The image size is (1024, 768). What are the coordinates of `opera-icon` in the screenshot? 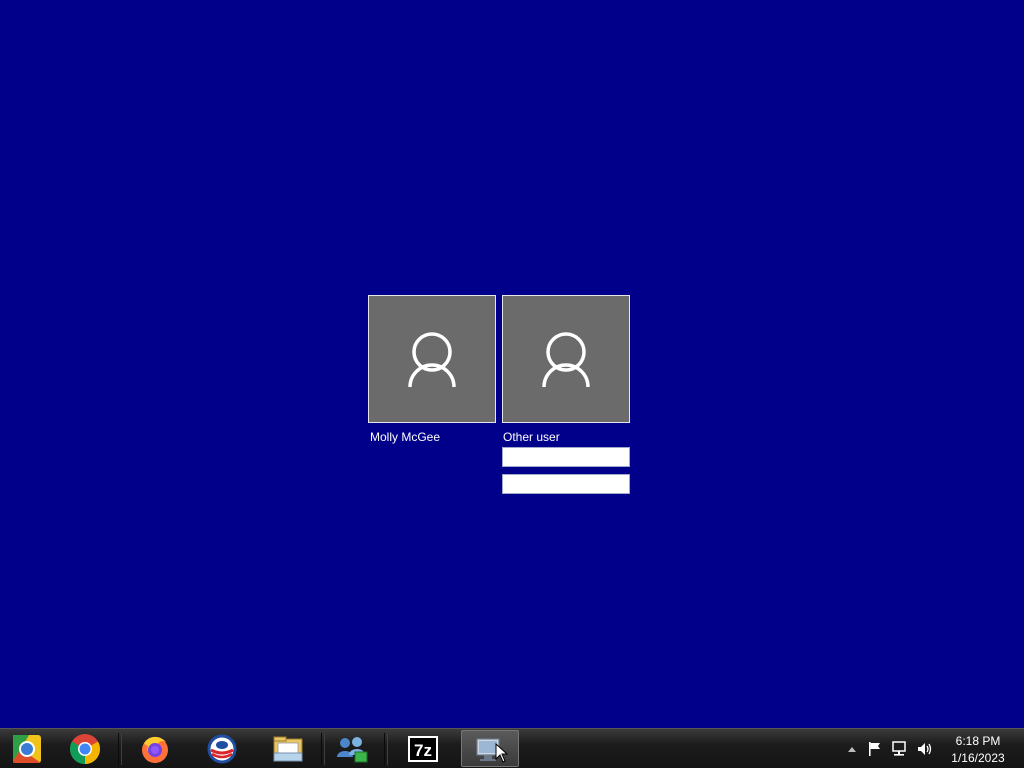 It's located at (222, 748).